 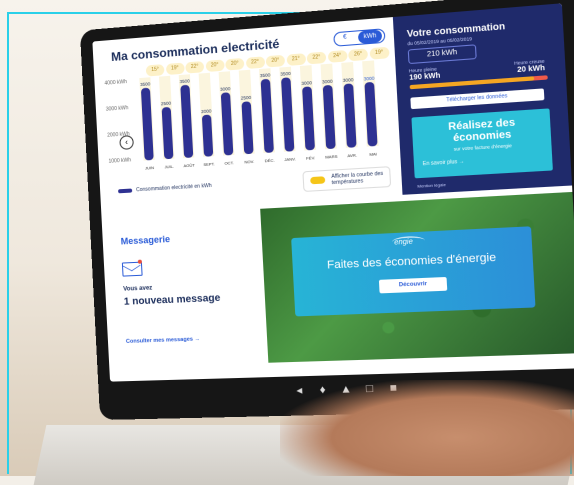 I want to click on peak-hours-value: 190 kWh, so click(x=425, y=77).